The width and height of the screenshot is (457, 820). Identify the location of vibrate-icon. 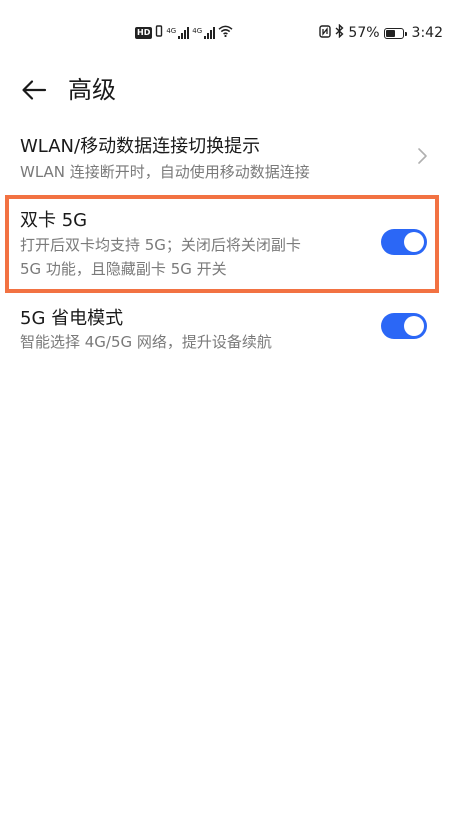
(159, 32).